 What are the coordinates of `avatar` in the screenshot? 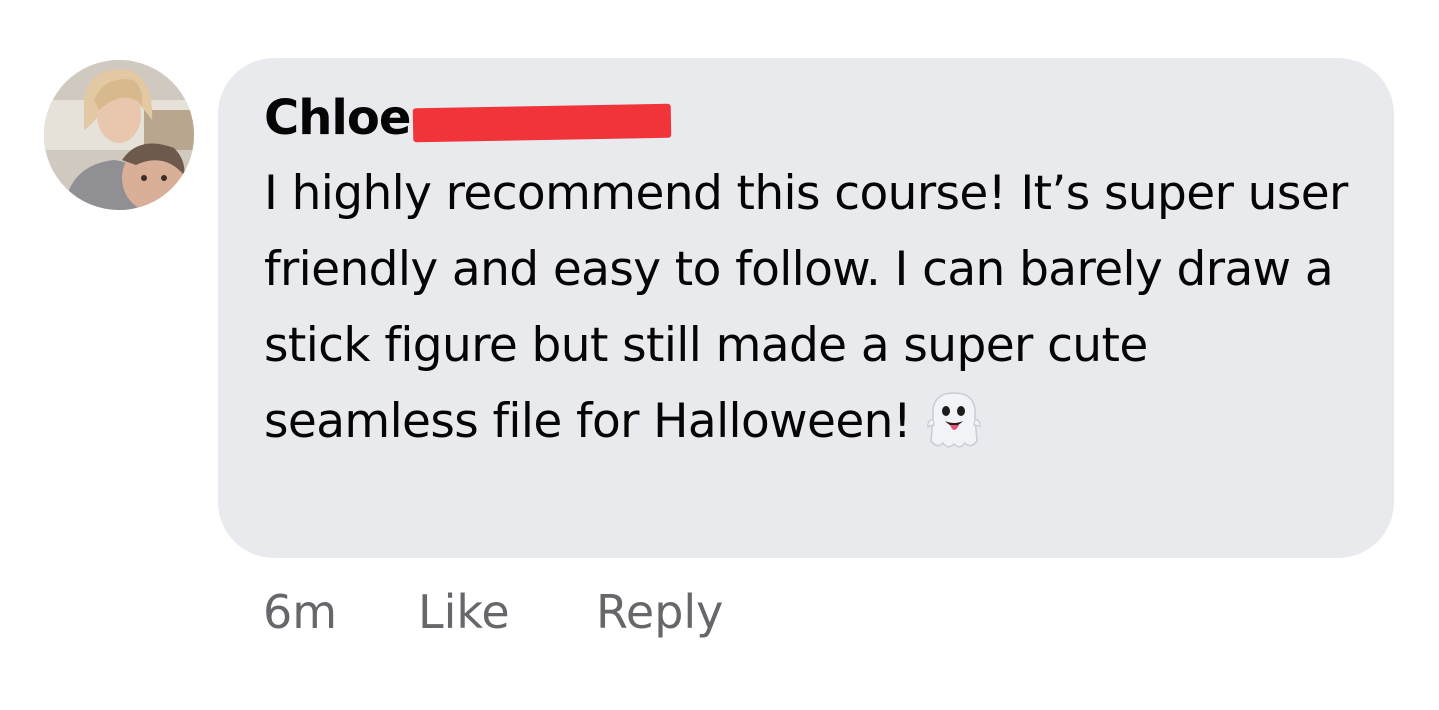 It's located at (119, 135).